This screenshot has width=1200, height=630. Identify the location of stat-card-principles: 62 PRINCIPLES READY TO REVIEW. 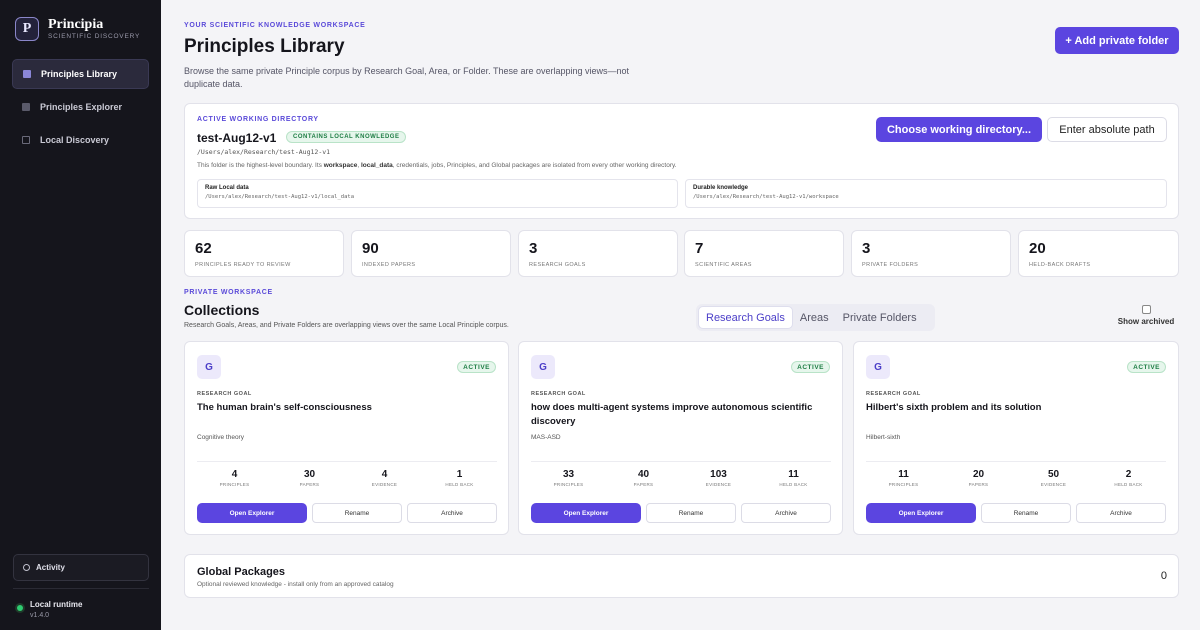
(264, 253).